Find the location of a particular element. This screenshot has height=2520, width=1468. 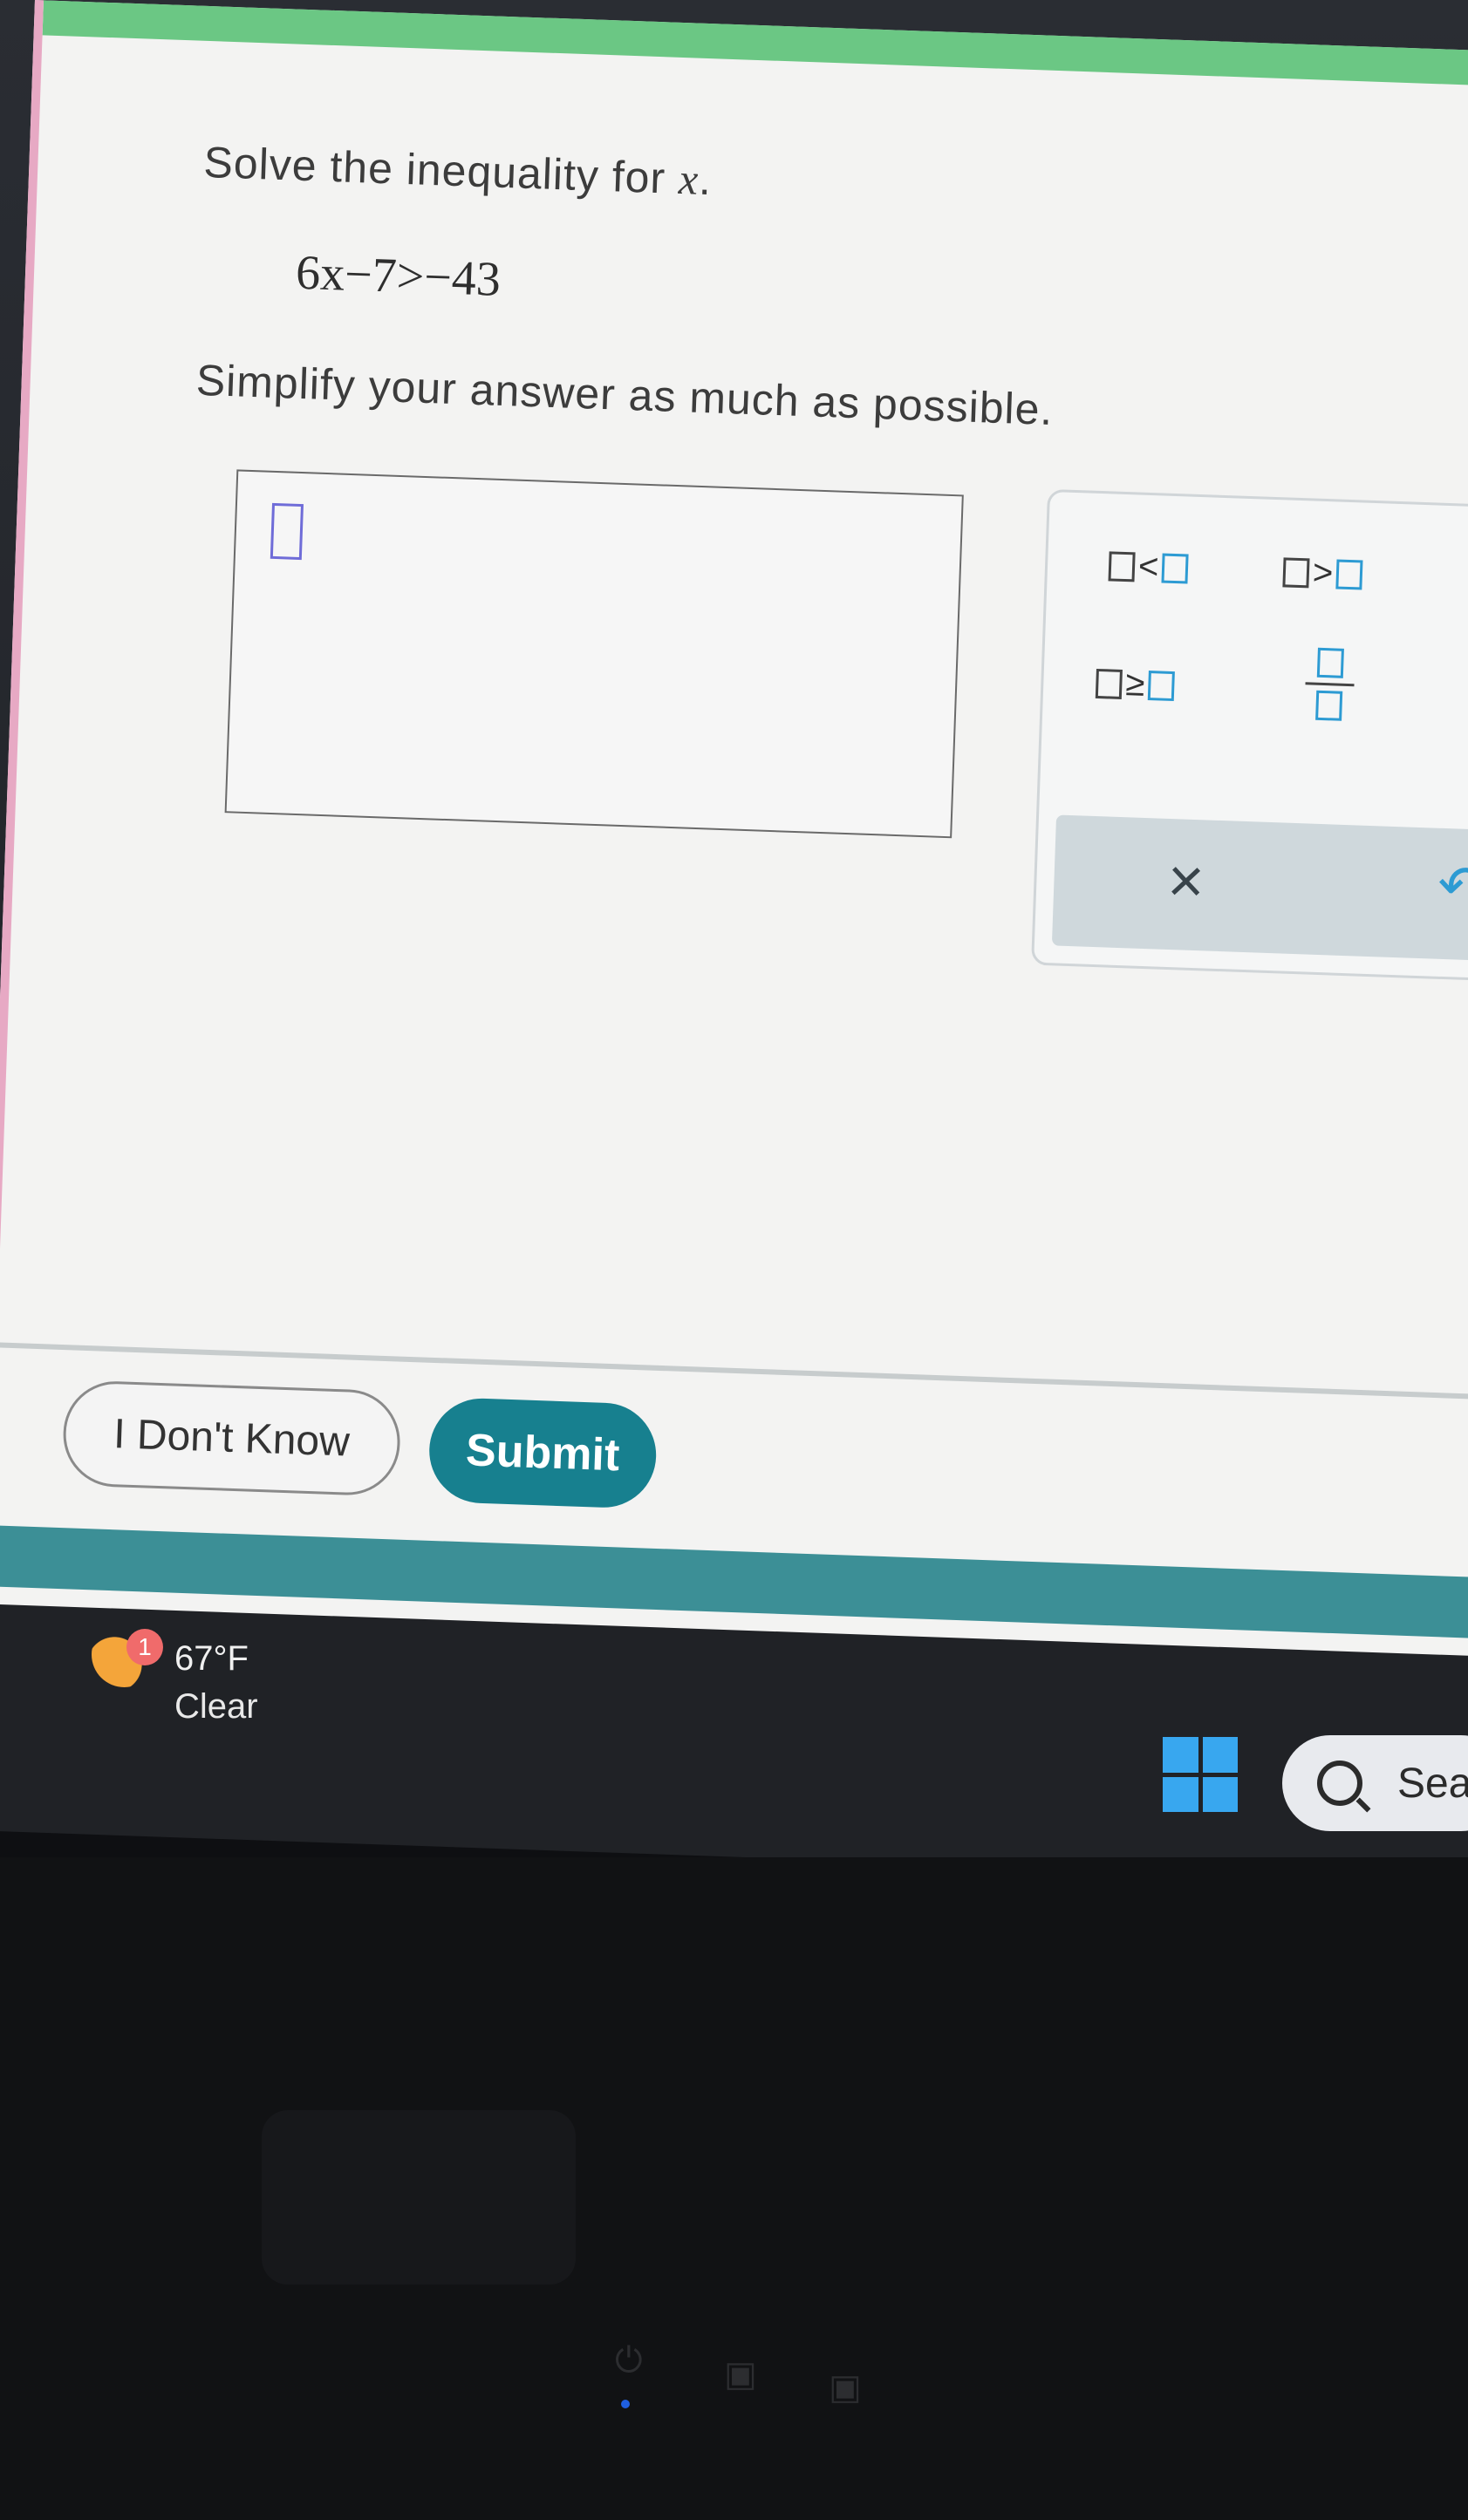

monitor-stand is located at coordinates (419, 2197).